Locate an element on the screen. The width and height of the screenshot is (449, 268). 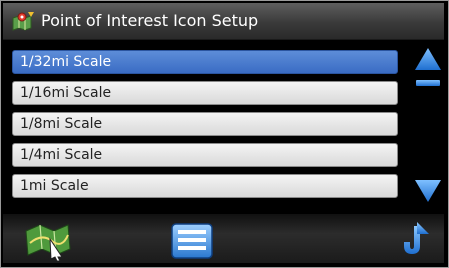
back-button is located at coordinates (415, 240).